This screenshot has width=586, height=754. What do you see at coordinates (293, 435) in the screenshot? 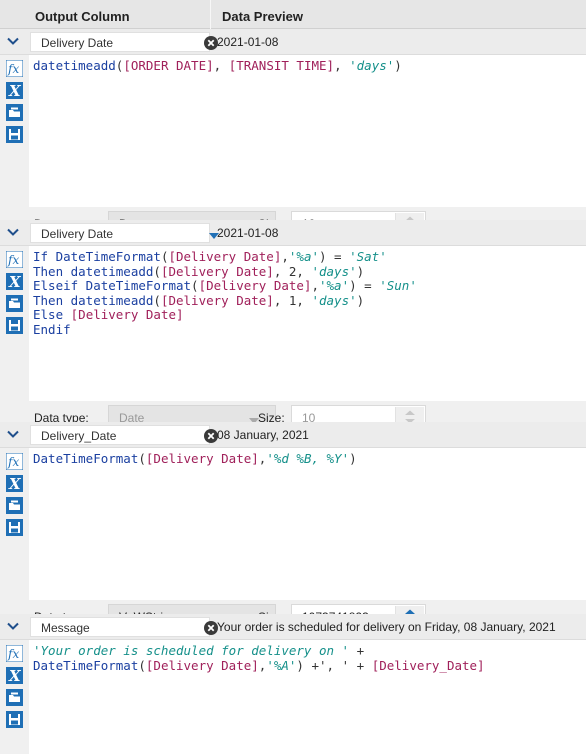
I see `formula-header-row: Delivery_Date 08 January, 2021` at bounding box center [293, 435].